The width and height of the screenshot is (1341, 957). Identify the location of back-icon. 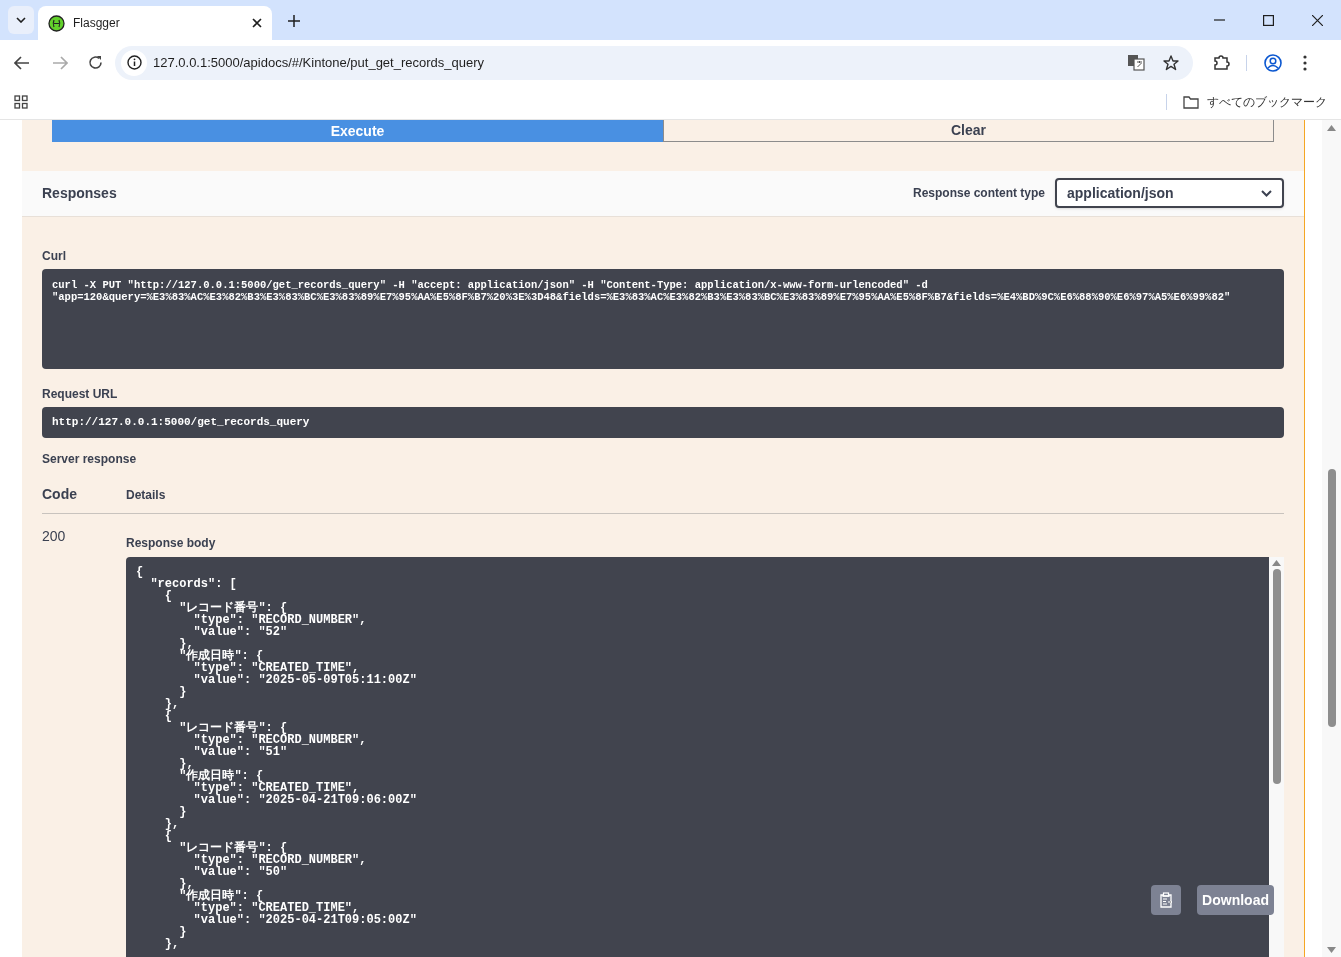
(22, 62).